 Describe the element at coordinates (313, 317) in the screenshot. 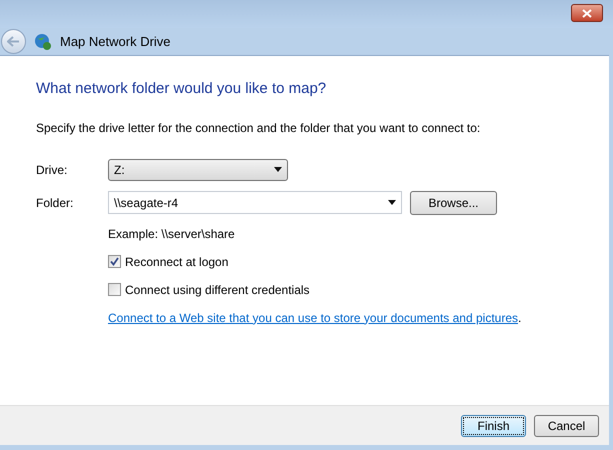

I see `web-site-link: Connect to a Web site that you can use to store your documents and pictures` at that location.